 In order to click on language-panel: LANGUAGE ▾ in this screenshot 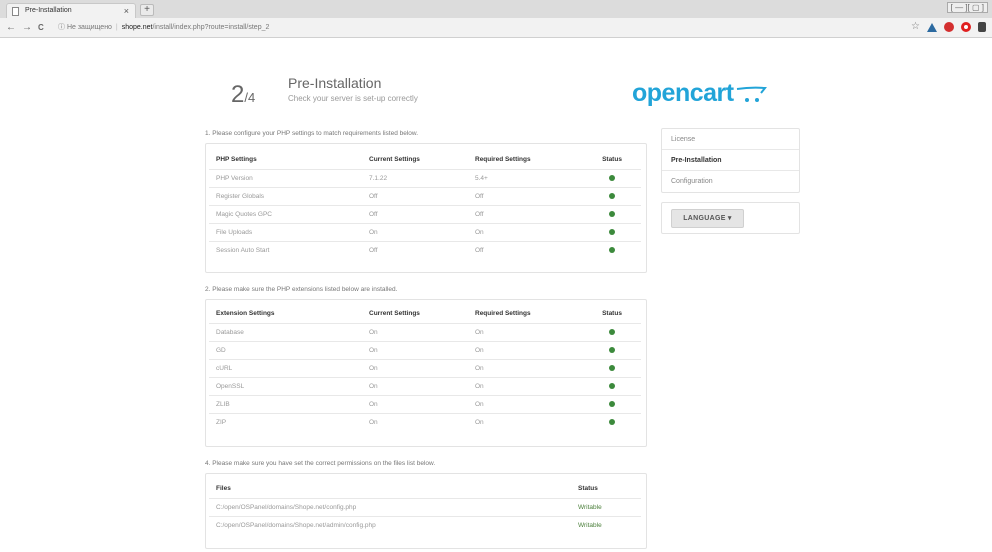, I will do `click(730, 218)`.